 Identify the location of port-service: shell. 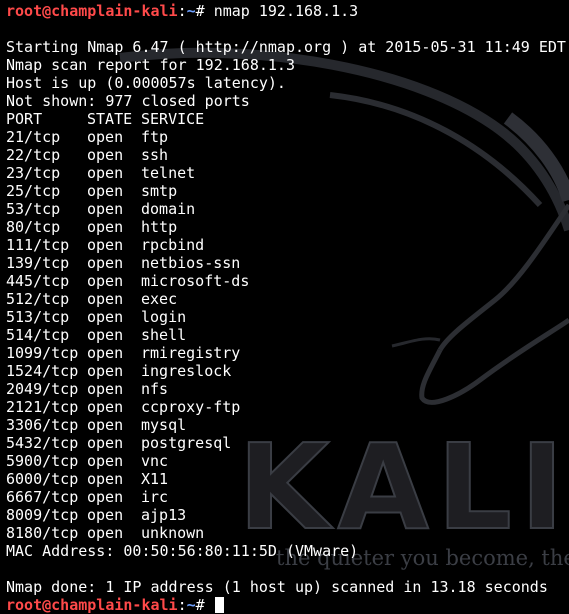
(164, 335).